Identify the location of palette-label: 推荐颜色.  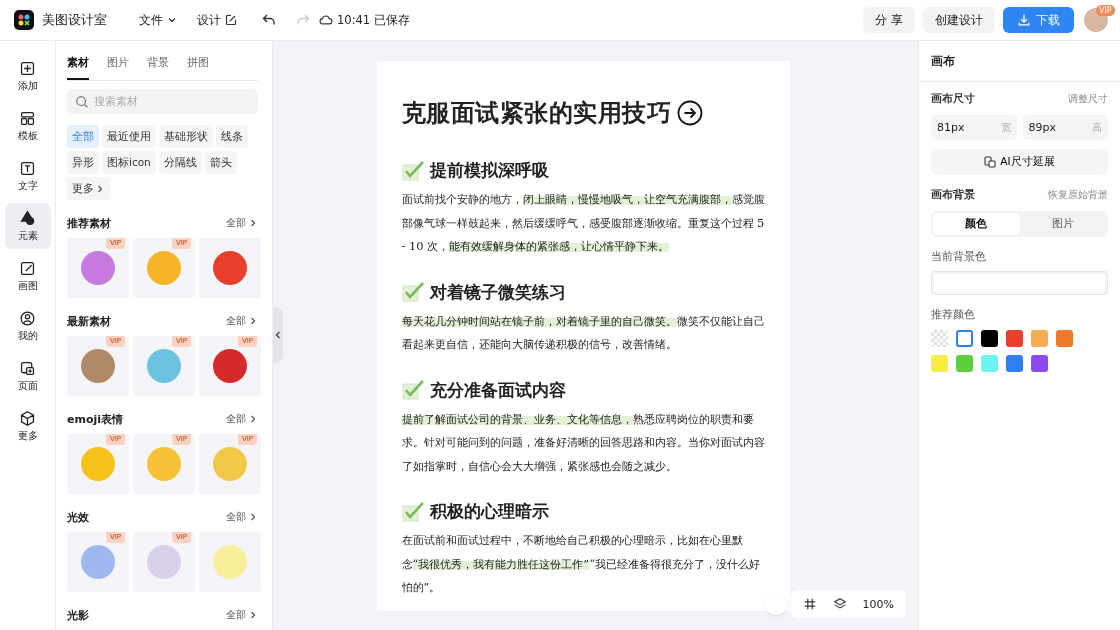
(953, 315).